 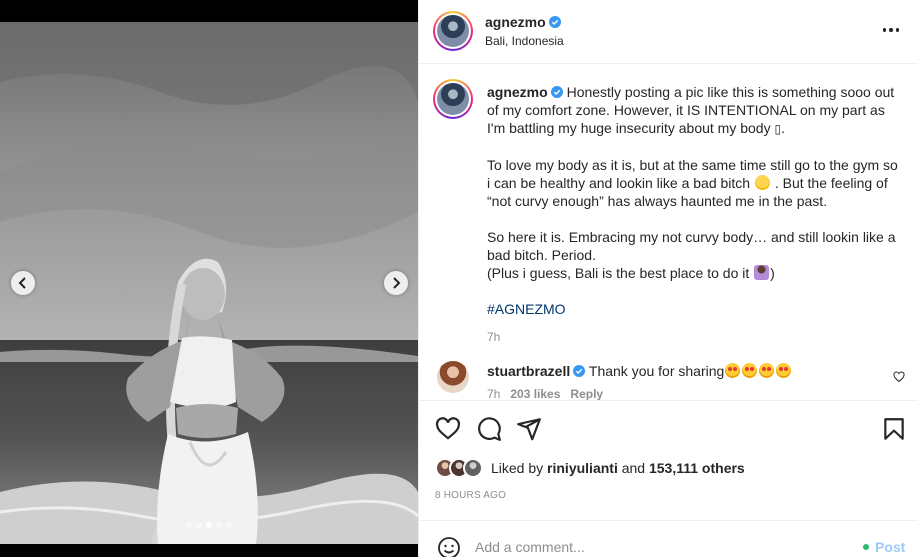 I want to click on add-comment-bar: Post, so click(x=668, y=538).